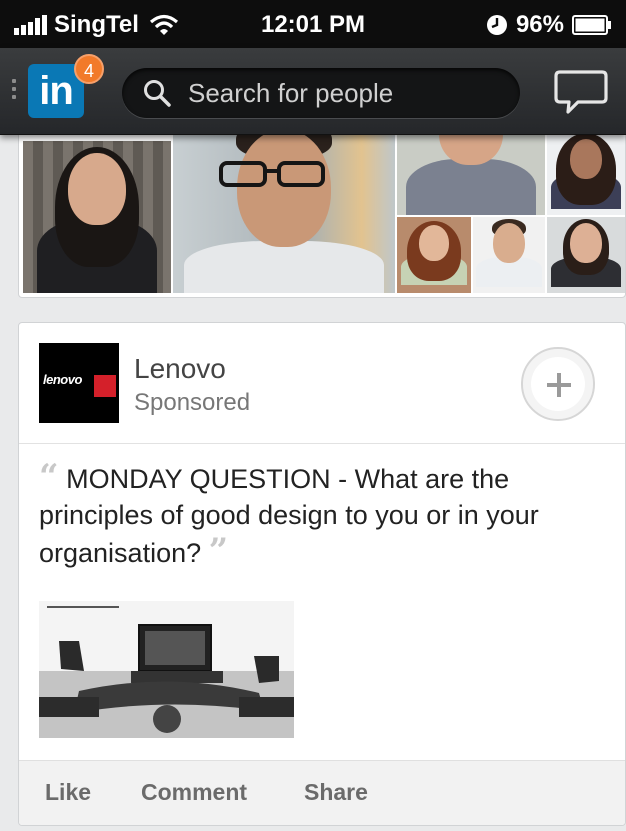 This screenshot has height=831, width=626. I want to click on follow-button, so click(558, 384).